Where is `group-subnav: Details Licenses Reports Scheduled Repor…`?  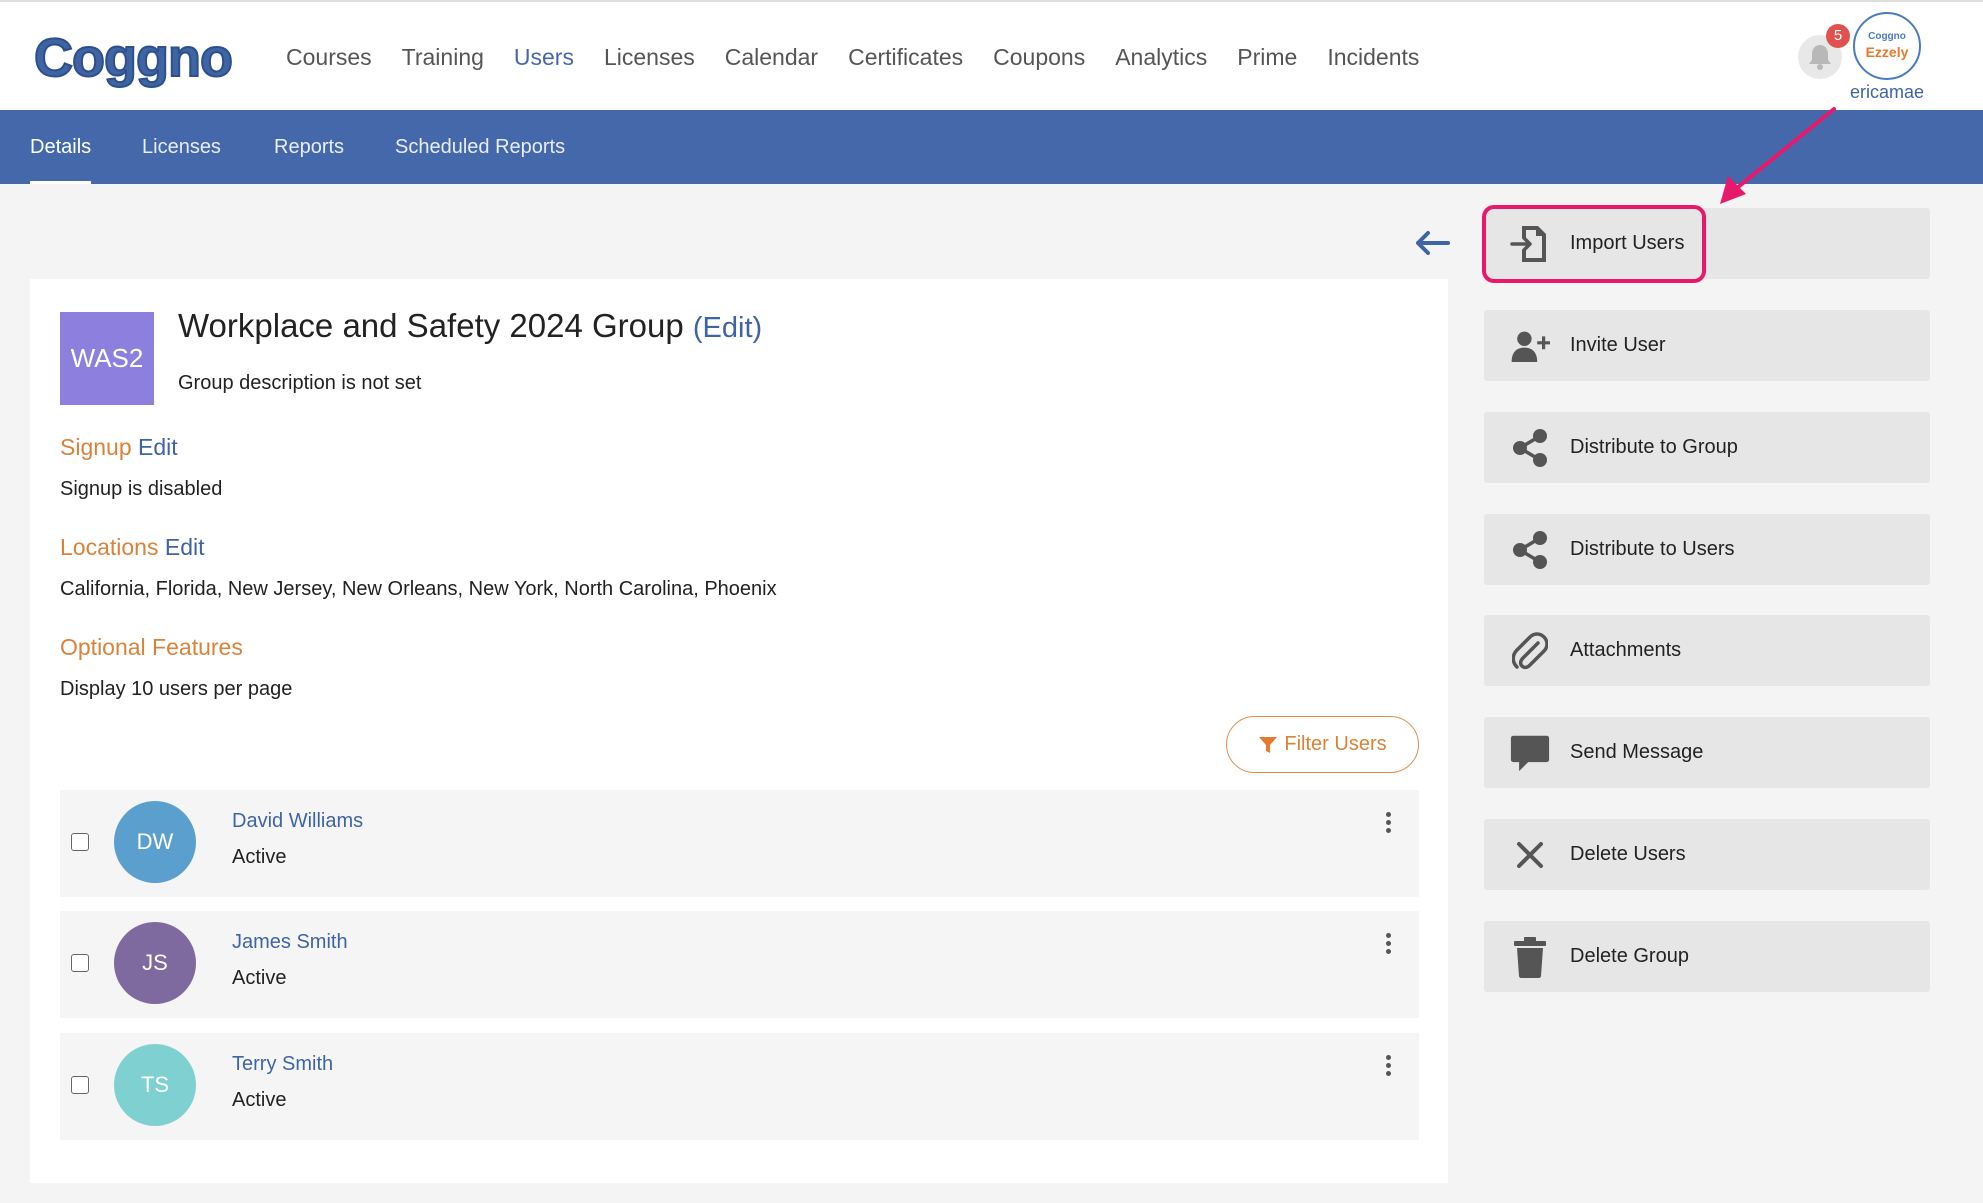 group-subnav: Details Licenses Reports Scheduled Repor… is located at coordinates (991, 147).